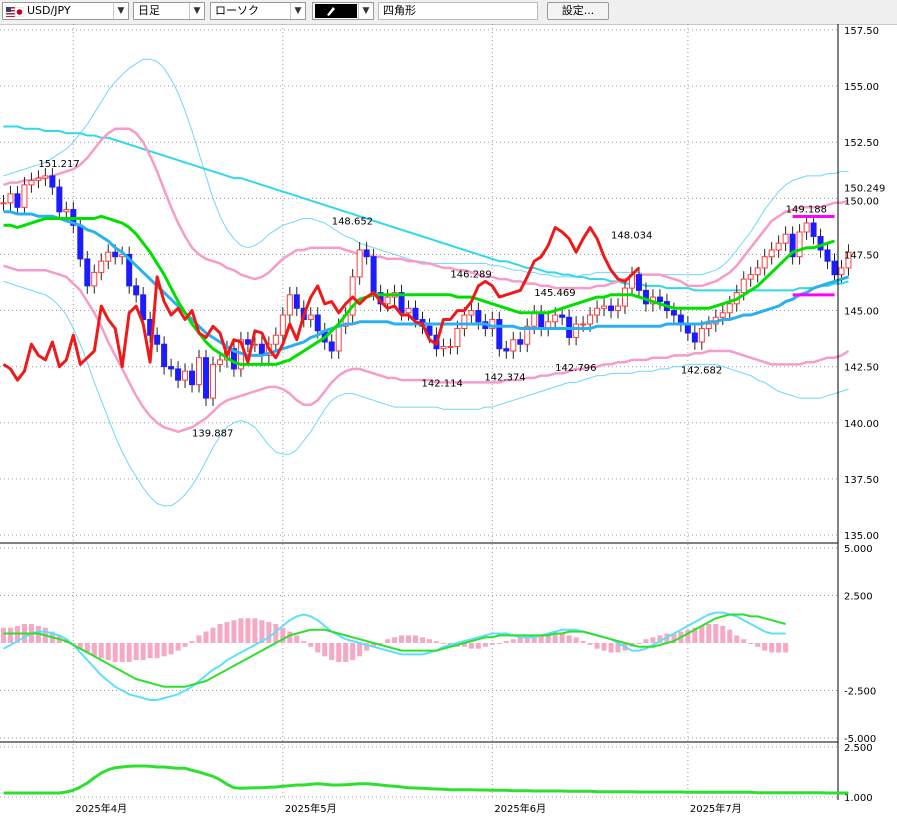  I want to click on price-axis-label: 142.50, so click(861, 368).